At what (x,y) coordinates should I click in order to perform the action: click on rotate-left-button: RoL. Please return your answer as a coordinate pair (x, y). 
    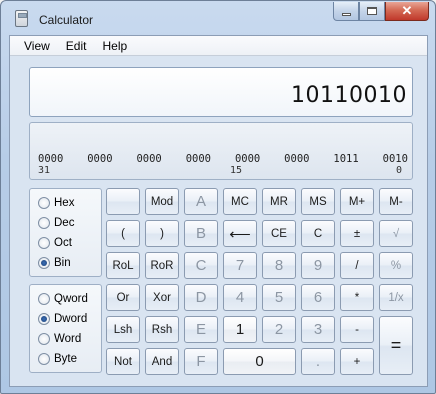
    Looking at the image, I should click on (123, 265).